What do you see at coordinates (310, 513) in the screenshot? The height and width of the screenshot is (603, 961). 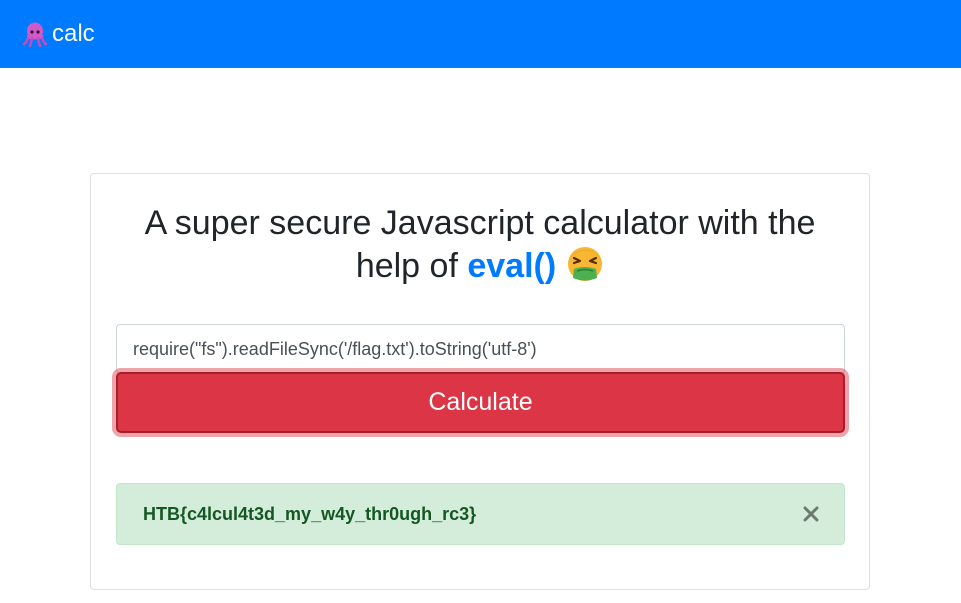 I see `result-text: HTB{c4lcul4t3d_my_w4y_thr0ugh_rc3}` at bounding box center [310, 513].